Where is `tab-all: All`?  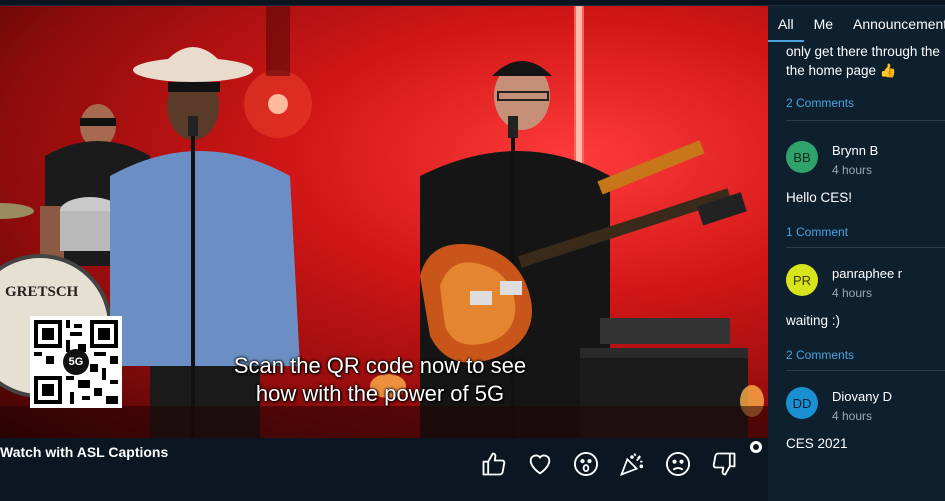
tab-all: All is located at coordinates (786, 24).